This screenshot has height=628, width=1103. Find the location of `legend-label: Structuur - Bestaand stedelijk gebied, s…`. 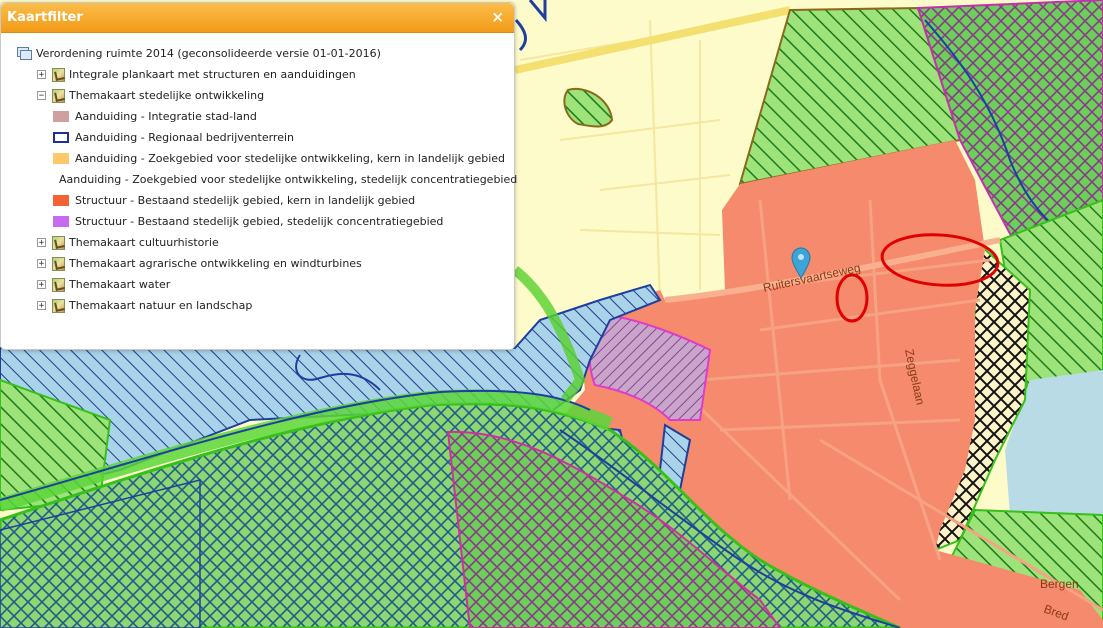

legend-label: Structuur - Bestaand stedelijk gebied, s… is located at coordinates (259, 221).